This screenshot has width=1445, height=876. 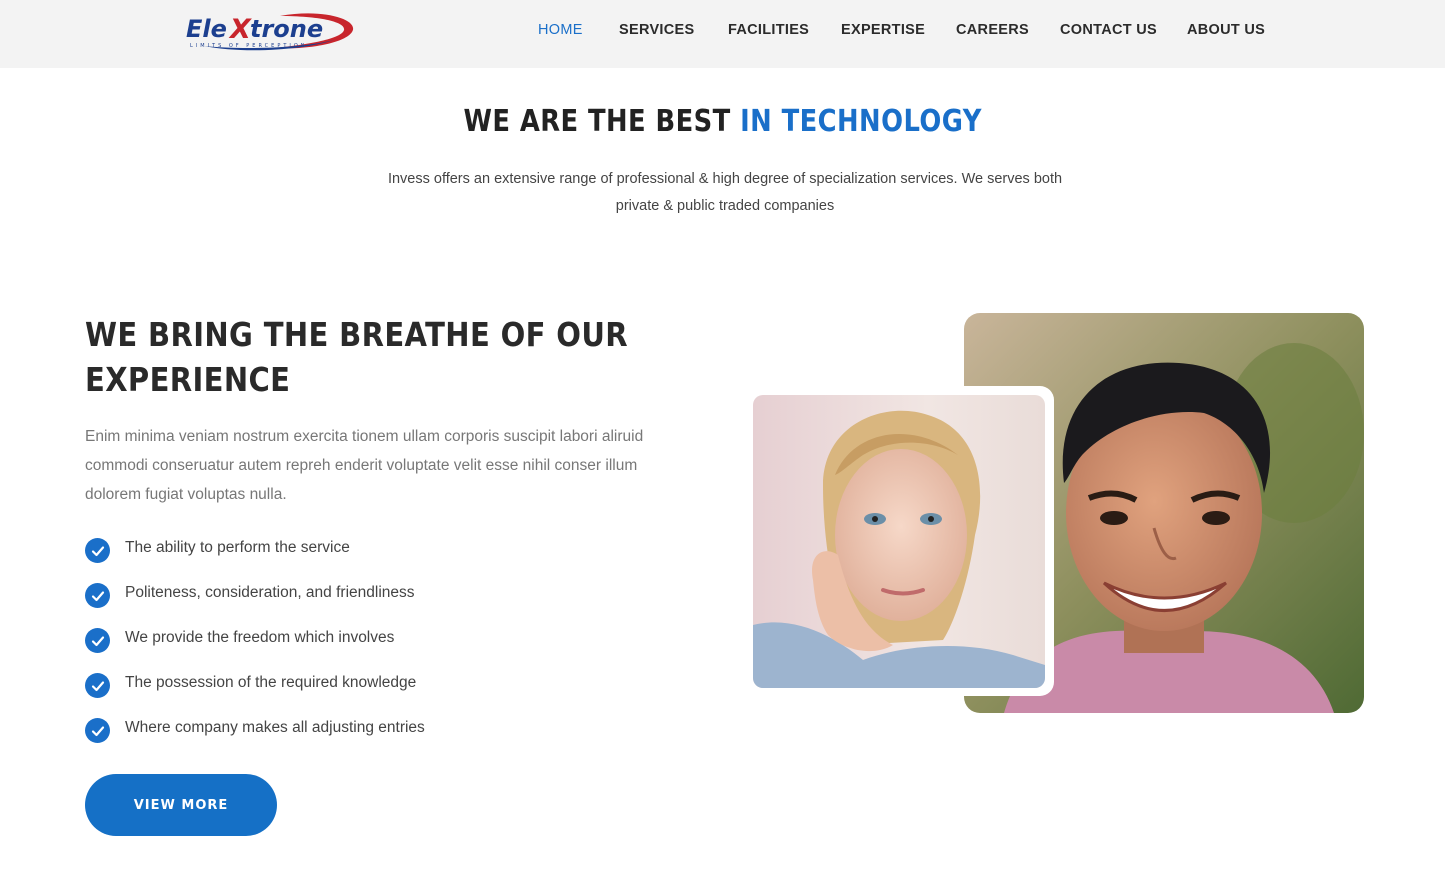 What do you see at coordinates (181, 805) in the screenshot?
I see `view-more-button: VIEW MORE` at bounding box center [181, 805].